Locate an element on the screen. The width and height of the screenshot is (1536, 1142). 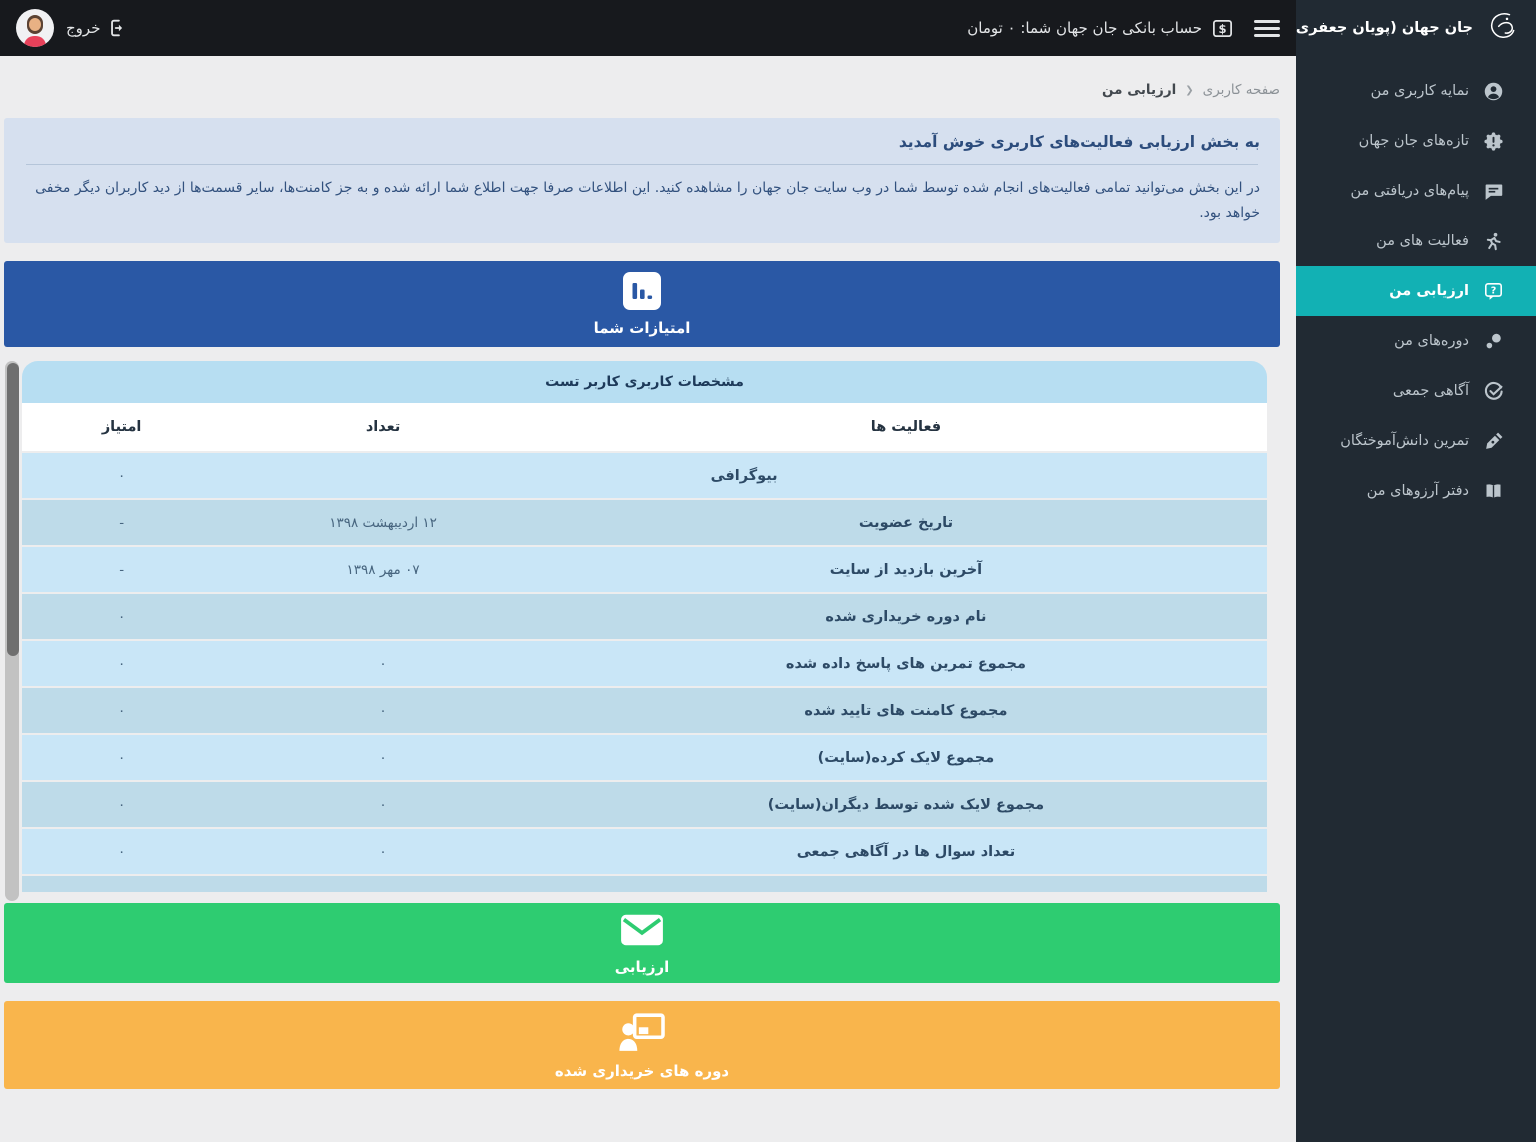
table-scrollbar-thumb is located at coordinates (13, 510).